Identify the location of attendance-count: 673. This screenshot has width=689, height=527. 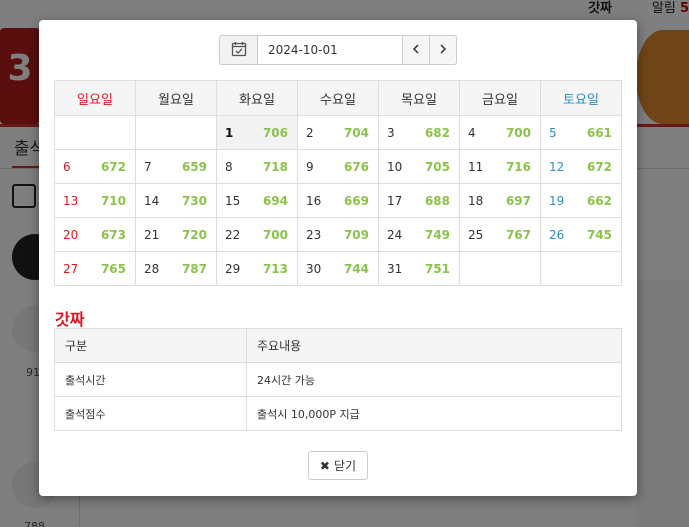
(113, 235).